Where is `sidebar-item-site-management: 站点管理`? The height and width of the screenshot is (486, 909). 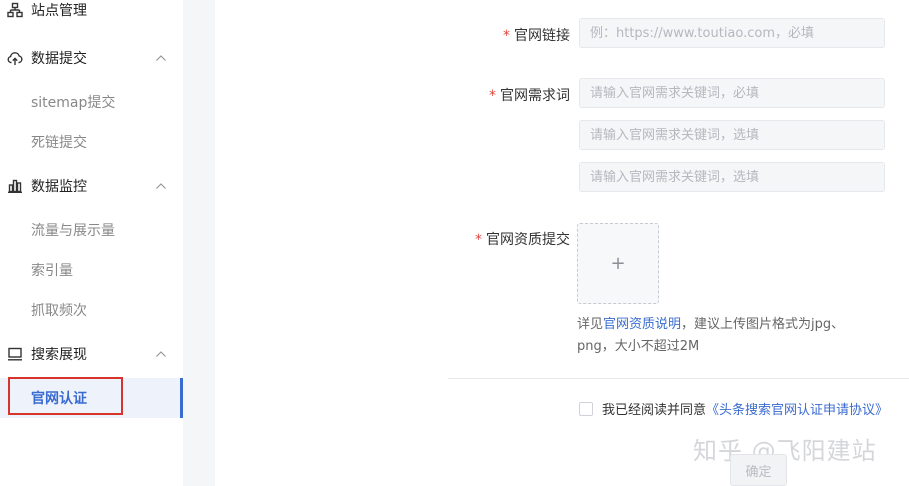 sidebar-item-site-management: 站点管理 is located at coordinates (91, 15).